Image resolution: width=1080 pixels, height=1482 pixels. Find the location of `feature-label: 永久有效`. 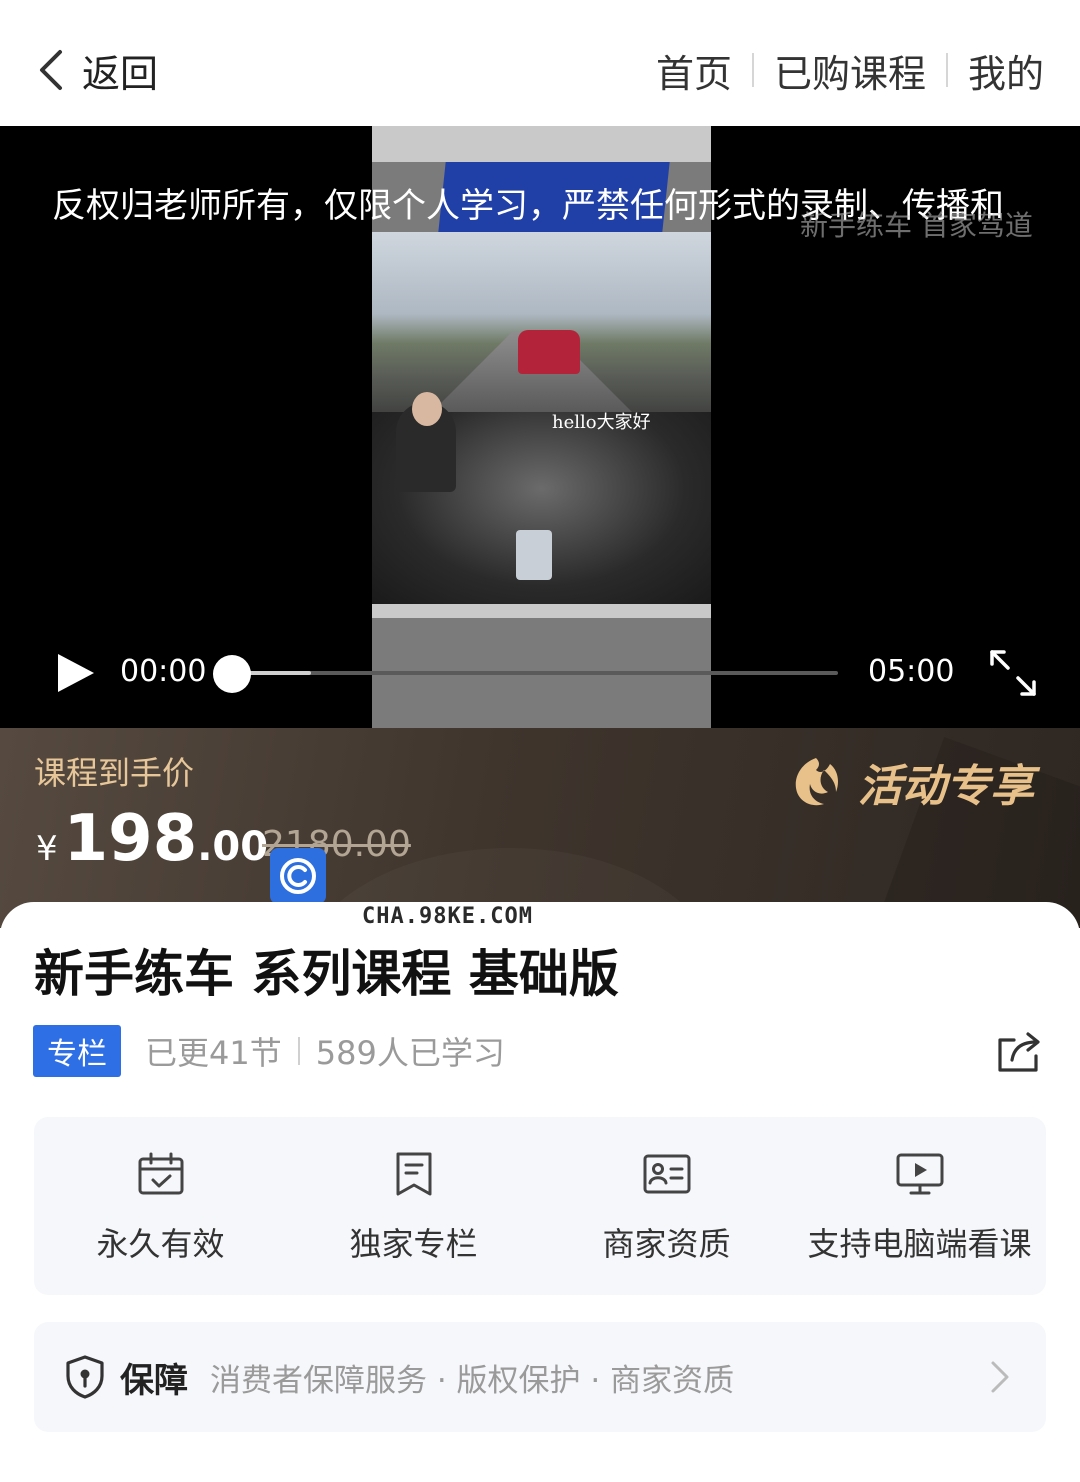

feature-label: 永久有效 is located at coordinates (160, 1244).